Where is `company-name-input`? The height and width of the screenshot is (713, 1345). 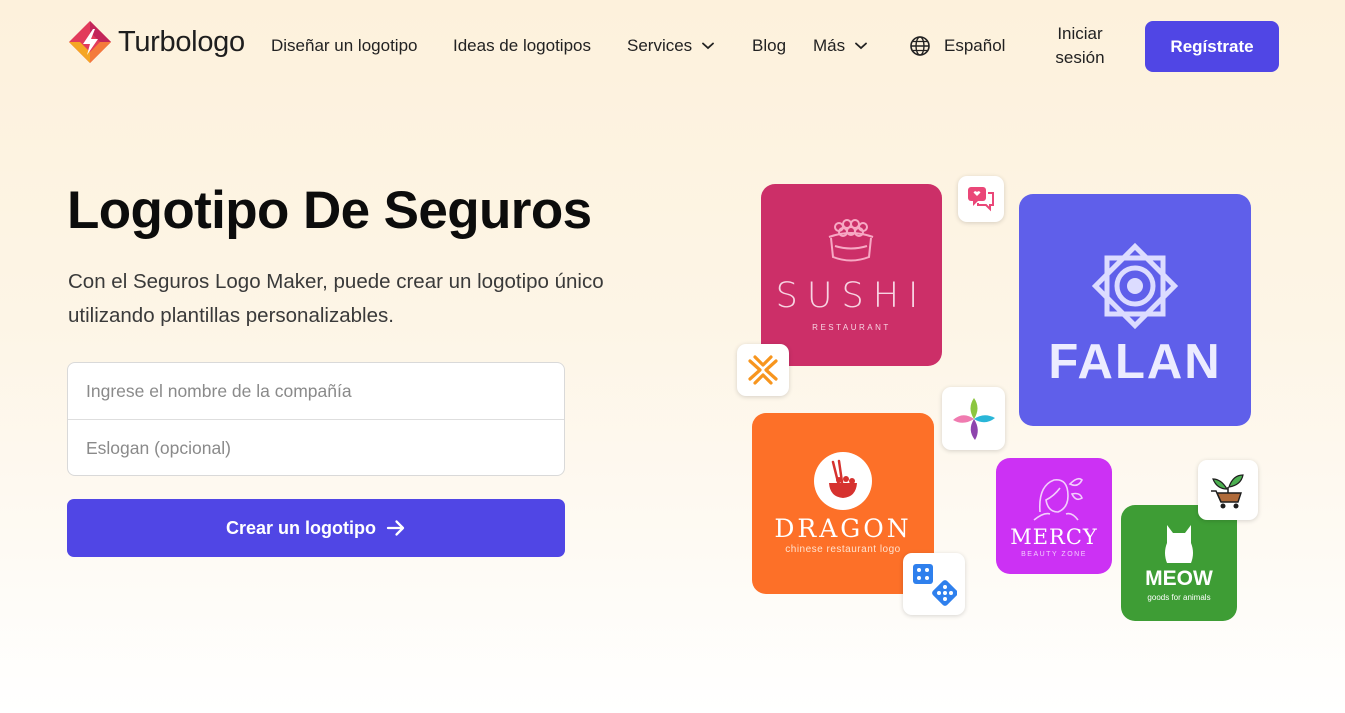 company-name-input is located at coordinates (316, 391).